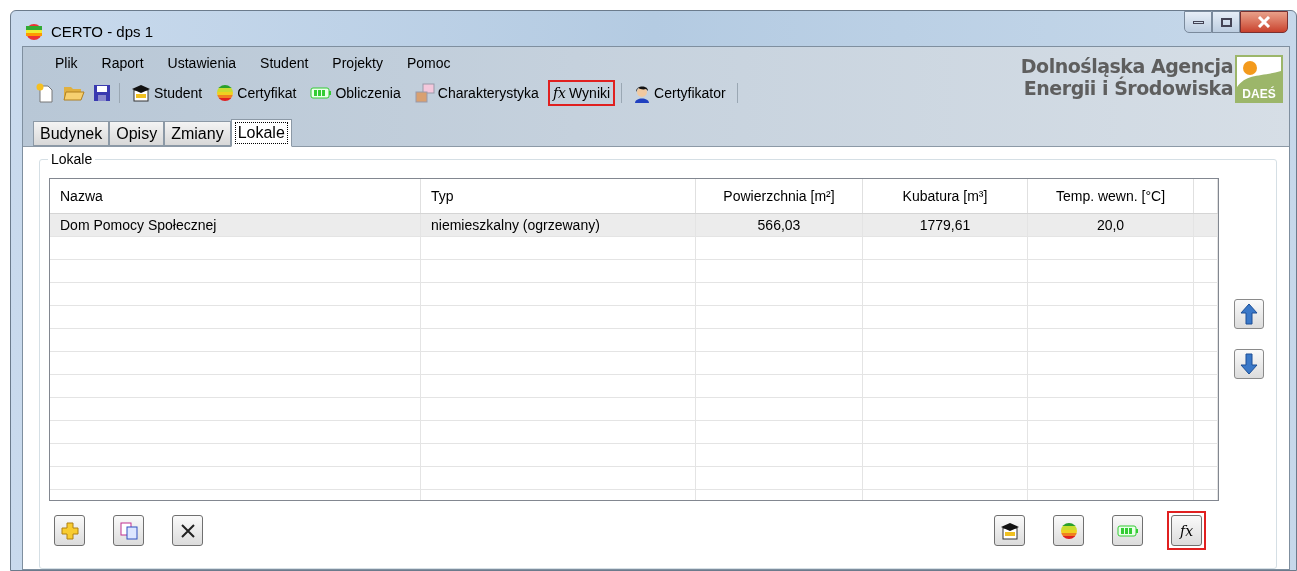  I want to click on toolbar-button: Obliczenia, so click(355, 93).